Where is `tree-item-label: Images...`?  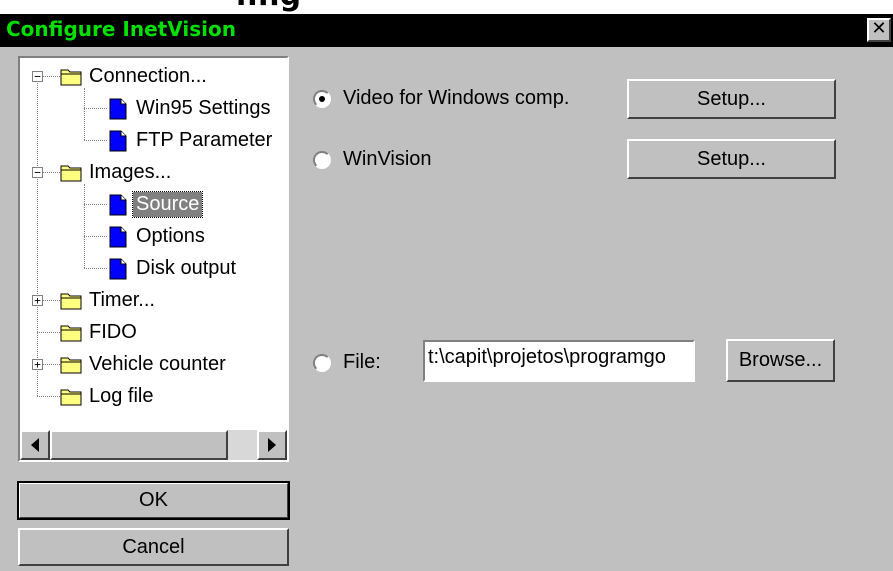 tree-item-label: Images... is located at coordinates (130, 171).